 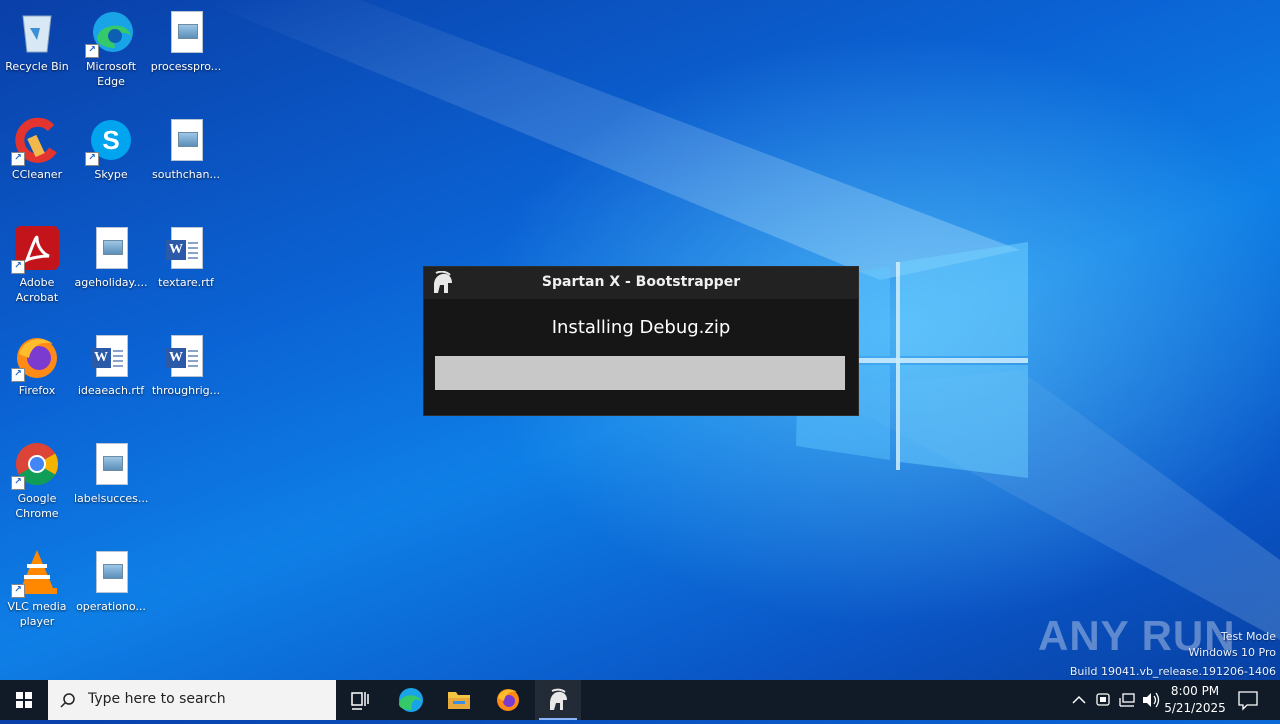 I want to click on start-button, so click(x=24, y=700).